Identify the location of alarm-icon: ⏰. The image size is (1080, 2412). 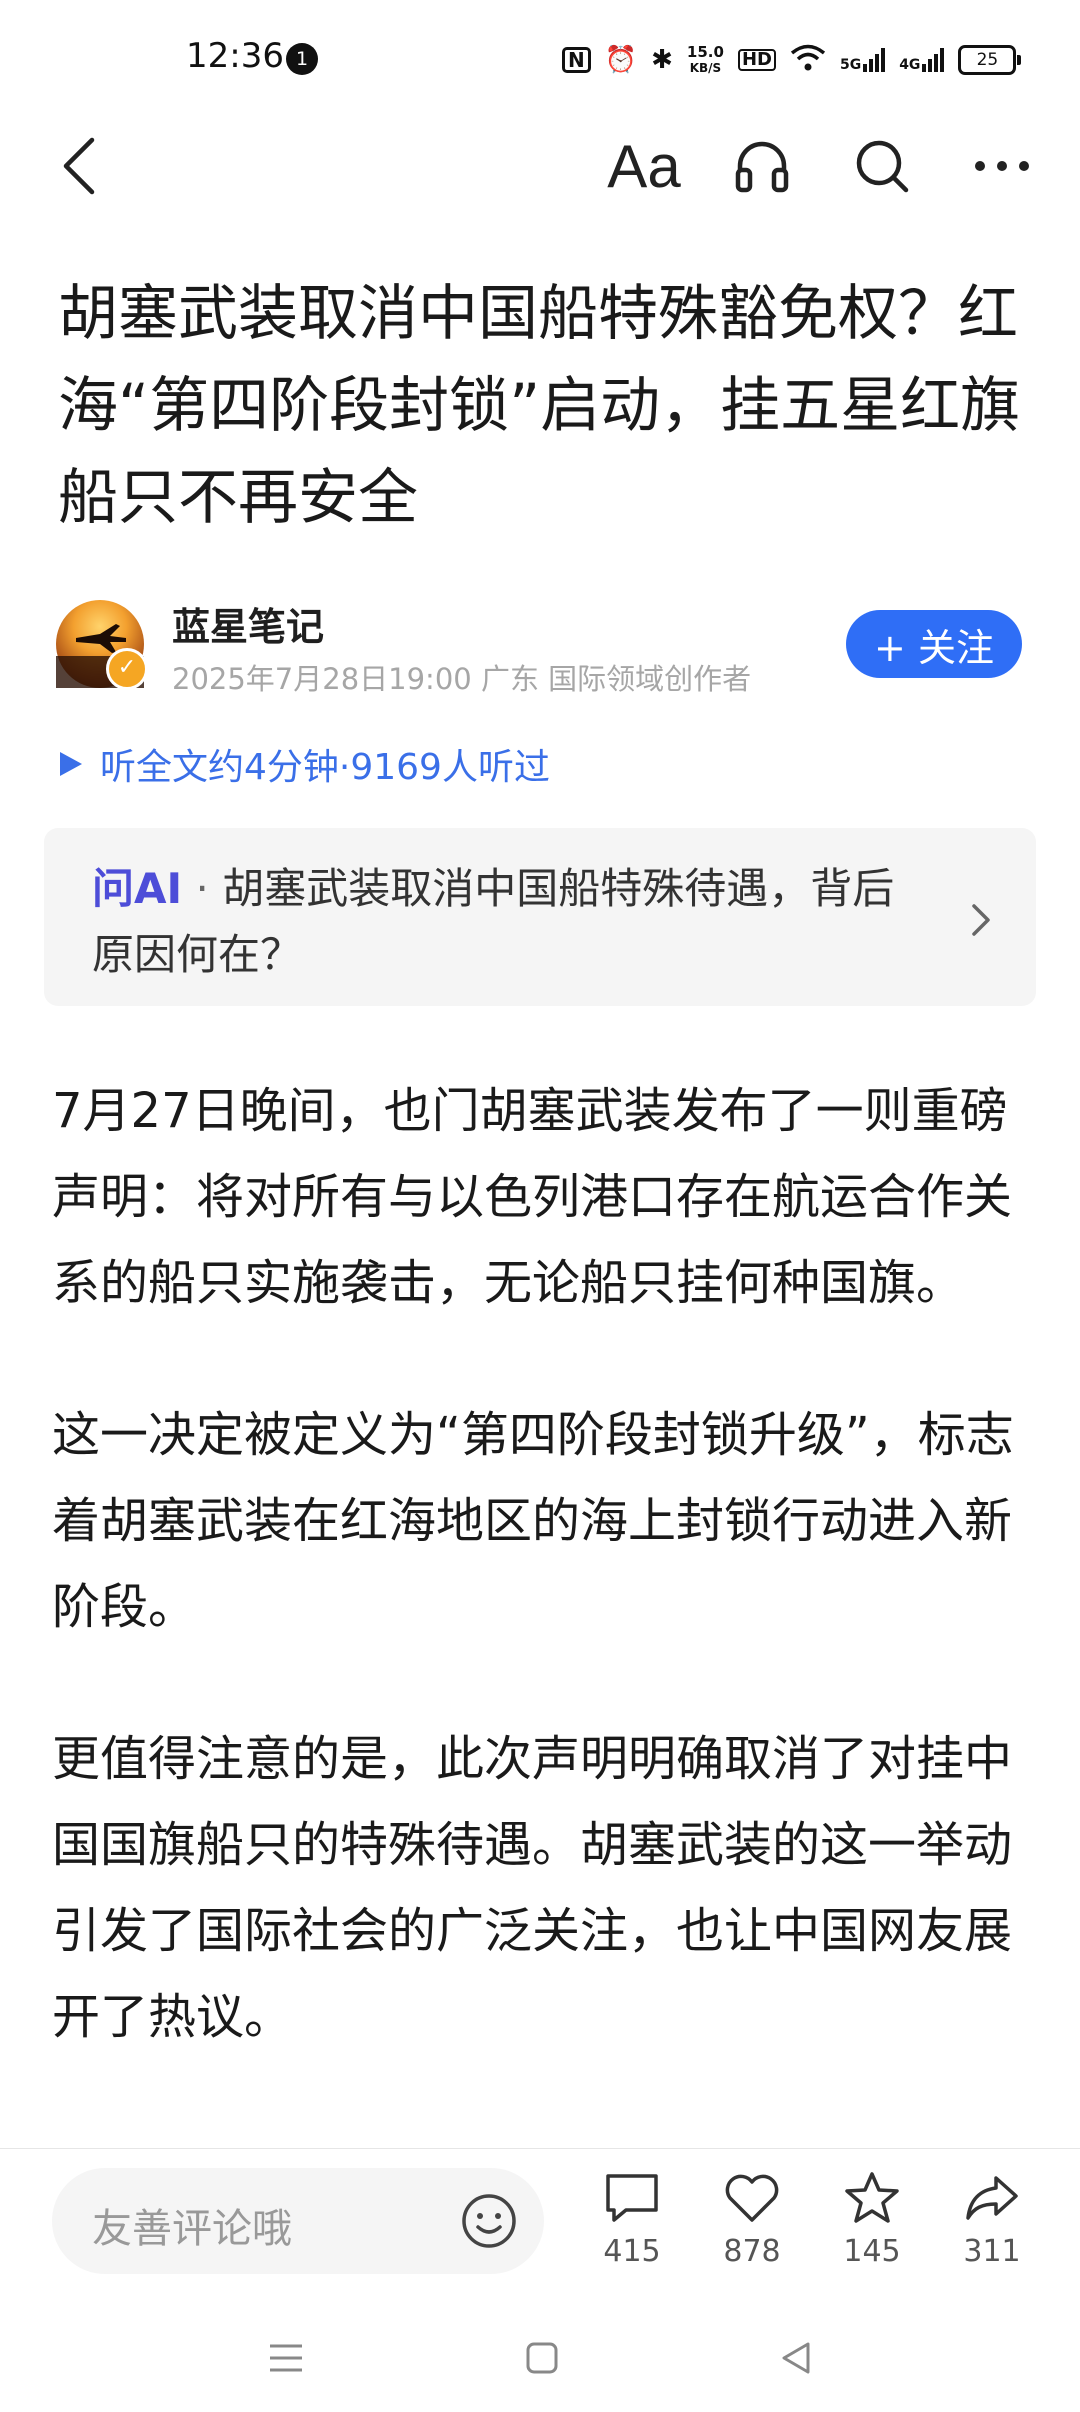
(621, 60).